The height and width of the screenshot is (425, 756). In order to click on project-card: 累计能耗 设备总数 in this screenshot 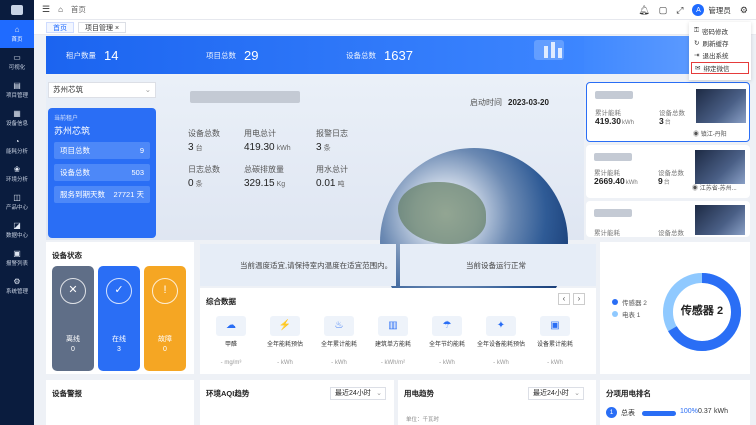, I will do `click(668, 219)`.